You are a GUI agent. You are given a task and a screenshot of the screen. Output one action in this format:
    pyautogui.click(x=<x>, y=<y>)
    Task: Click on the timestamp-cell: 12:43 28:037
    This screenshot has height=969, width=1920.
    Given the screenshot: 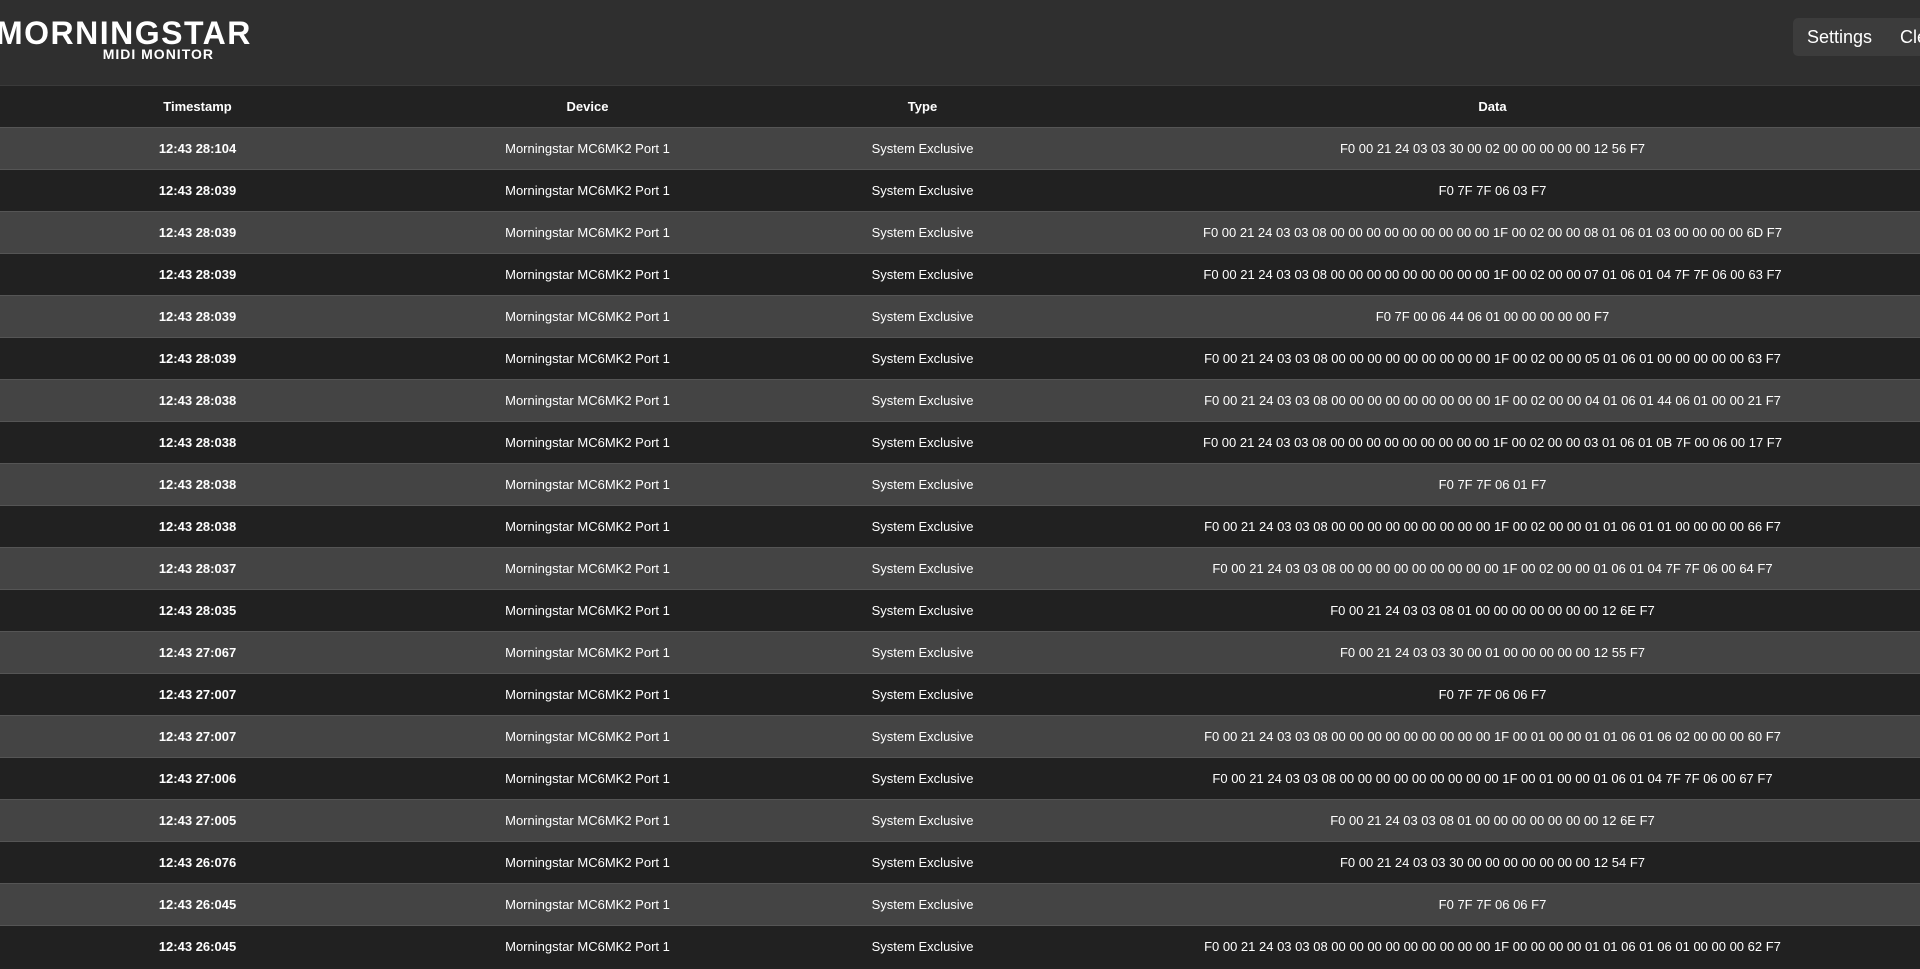 What is the action you would take?
    pyautogui.click(x=197, y=568)
    